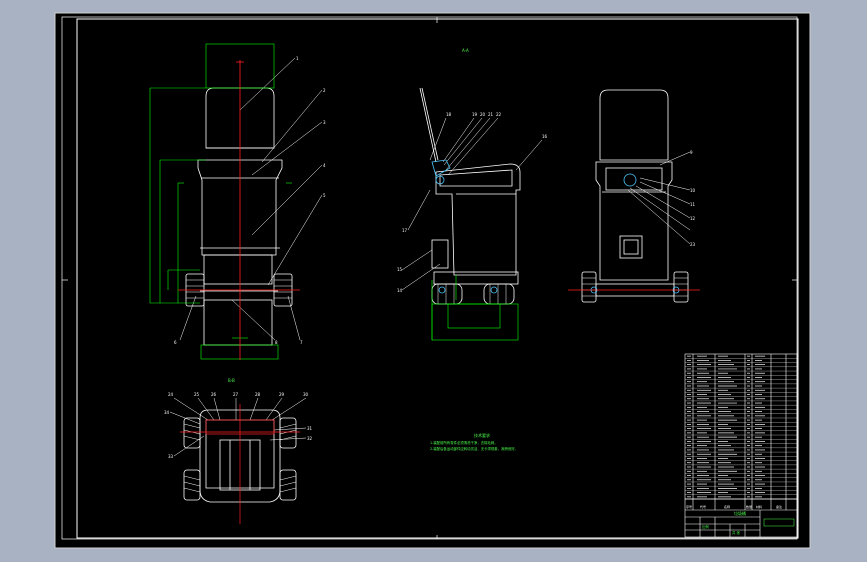 The height and width of the screenshot is (562, 867). What do you see at coordinates (482, 435) in the screenshot?
I see `svg-text: 技术要求` at bounding box center [482, 435].